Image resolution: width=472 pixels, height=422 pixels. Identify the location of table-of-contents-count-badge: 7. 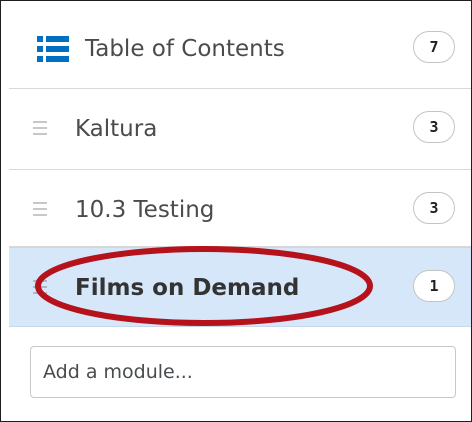
(434, 47).